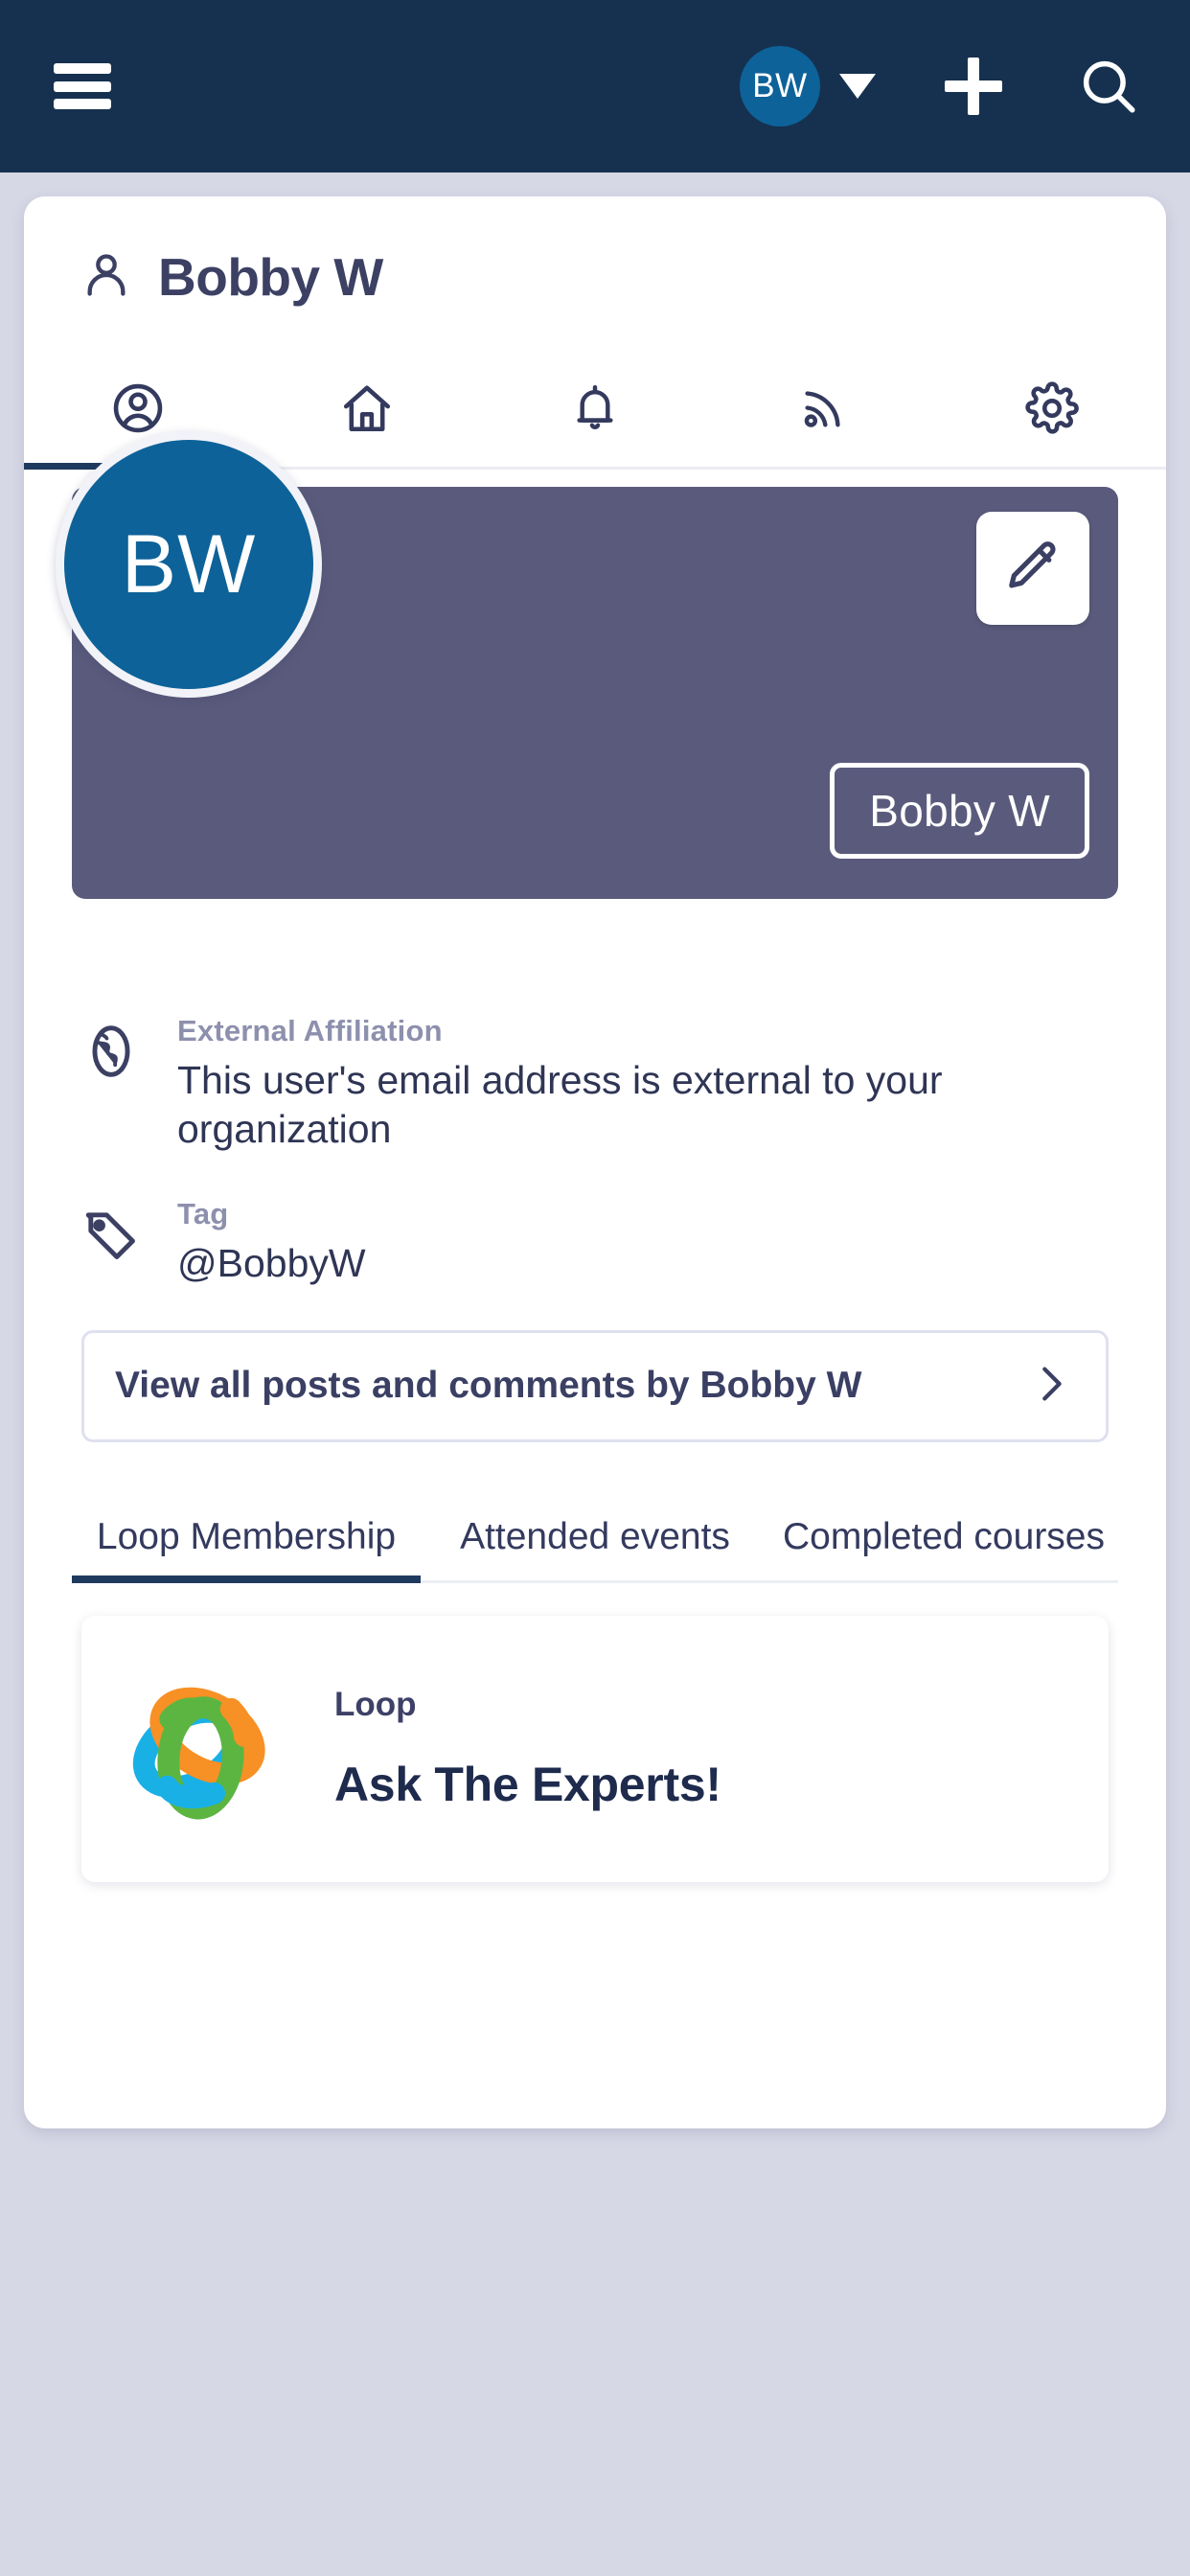 This screenshot has width=1190, height=2576. I want to click on tab-label: Loop Membership, so click(247, 1536).